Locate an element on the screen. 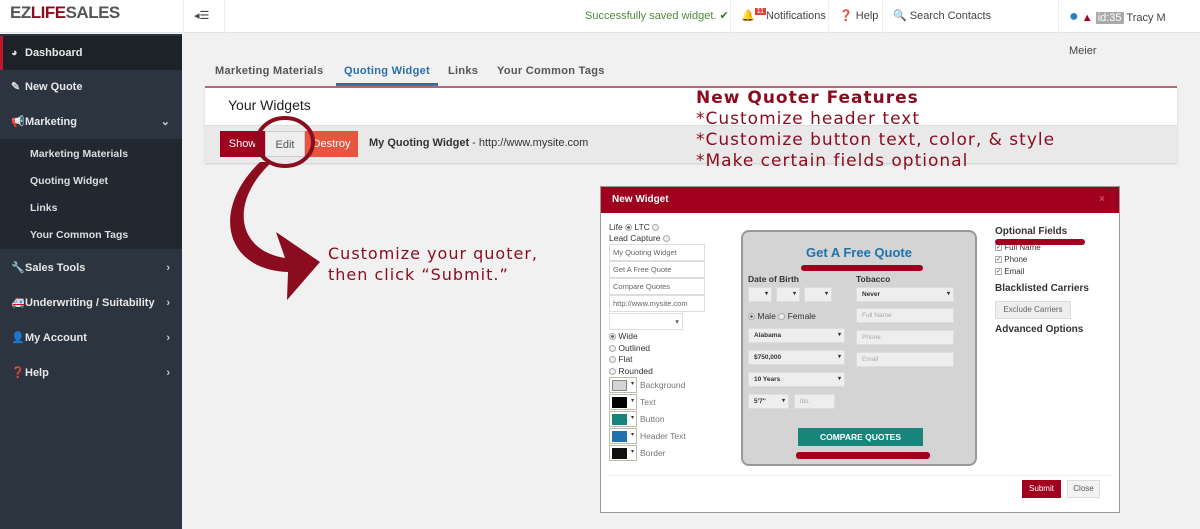  widget-name-input: My Quoting Widget is located at coordinates (657, 252).